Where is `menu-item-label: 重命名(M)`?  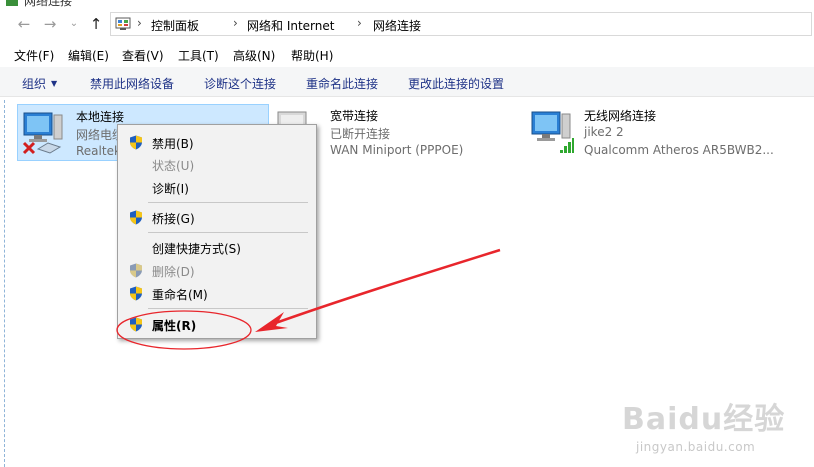
menu-item-label: 重命名(M) is located at coordinates (180, 295).